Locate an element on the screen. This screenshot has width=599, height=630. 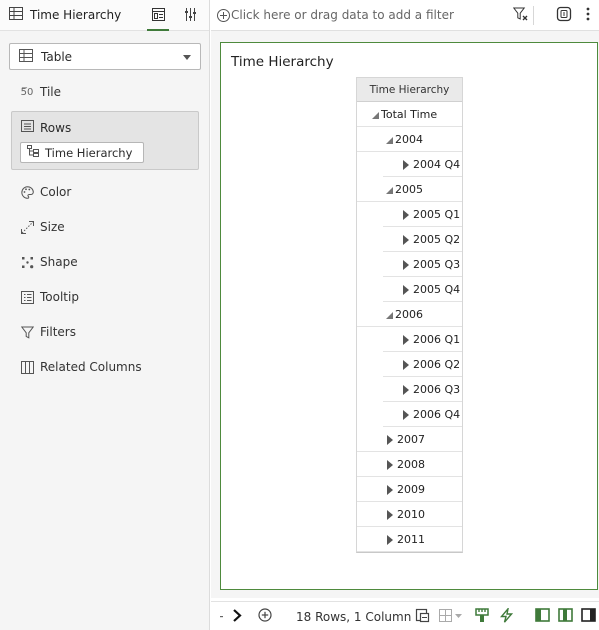
tab-grammar is located at coordinates (158, 15).